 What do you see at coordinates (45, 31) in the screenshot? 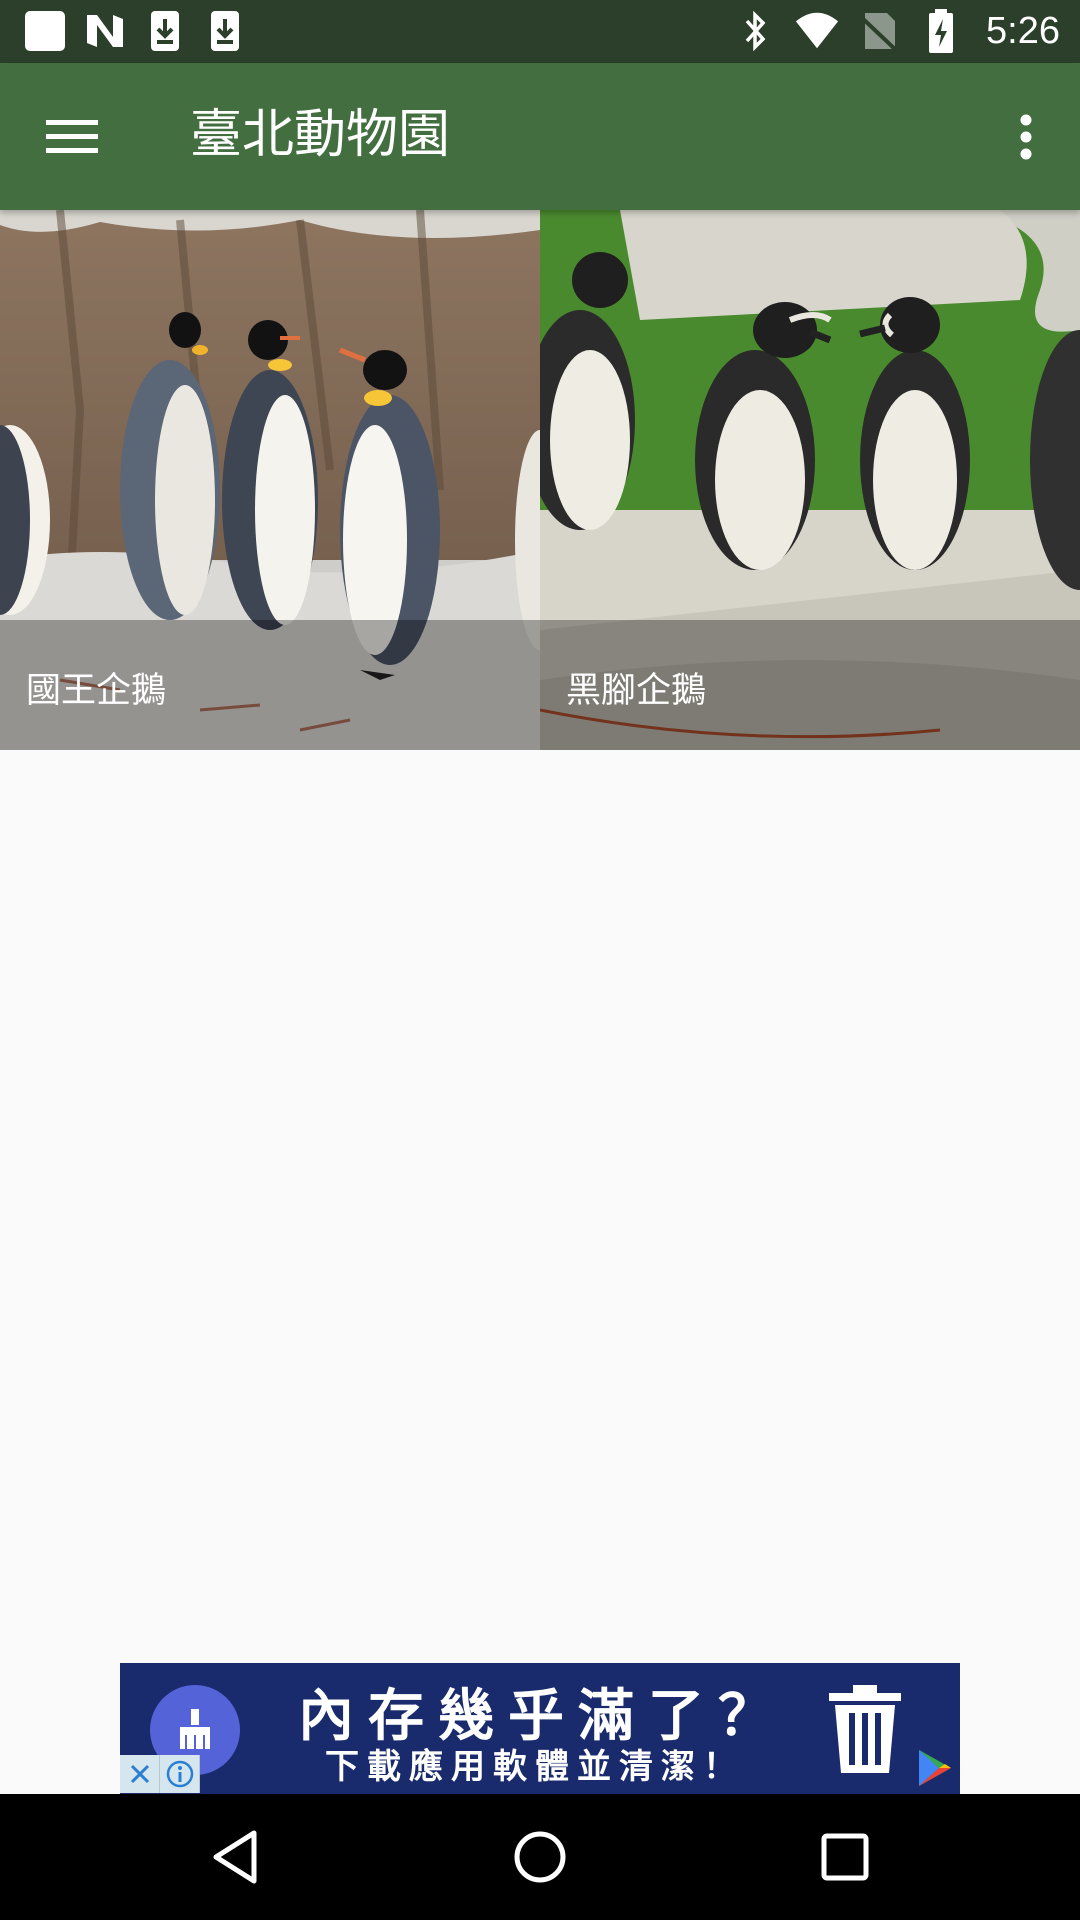
I see `square-notification-icon` at bounding box center [45, 31].